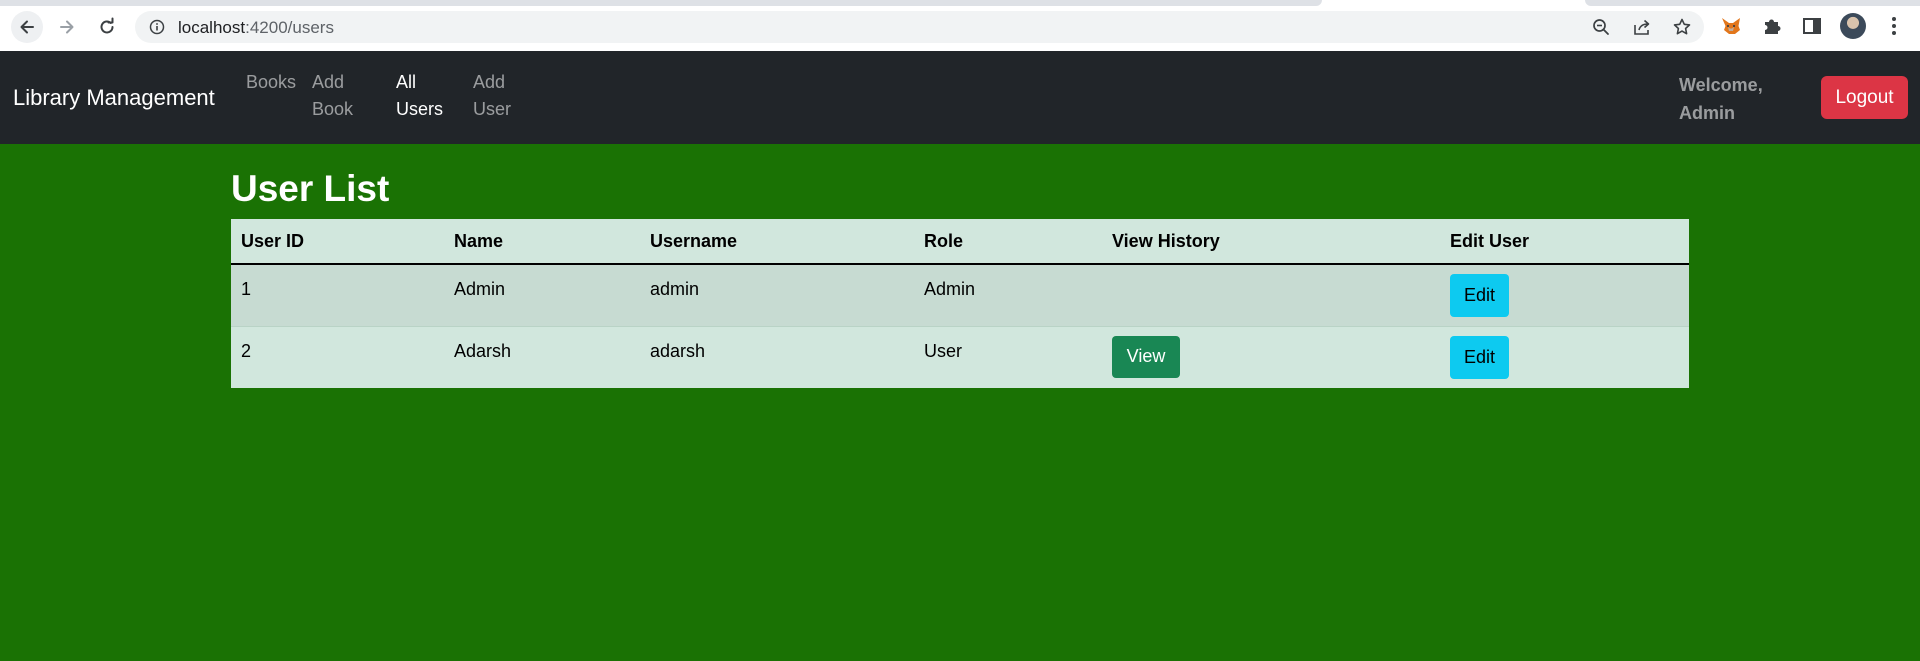 The width and height of the screenshot is (1920, 661). I want to click on column-header-name: Name, so click(542, 242).